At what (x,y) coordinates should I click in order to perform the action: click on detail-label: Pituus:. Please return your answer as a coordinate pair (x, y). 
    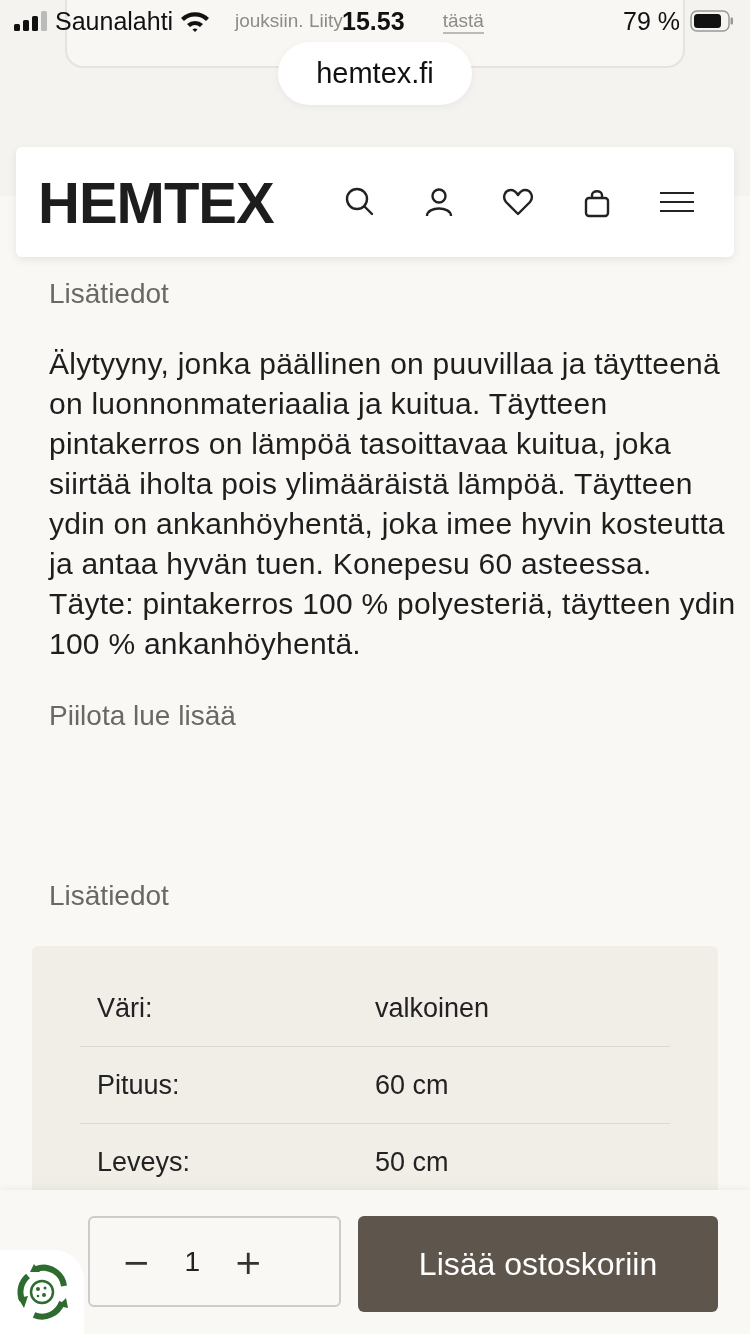
    Looking at the image, I should click on (138, 1085).